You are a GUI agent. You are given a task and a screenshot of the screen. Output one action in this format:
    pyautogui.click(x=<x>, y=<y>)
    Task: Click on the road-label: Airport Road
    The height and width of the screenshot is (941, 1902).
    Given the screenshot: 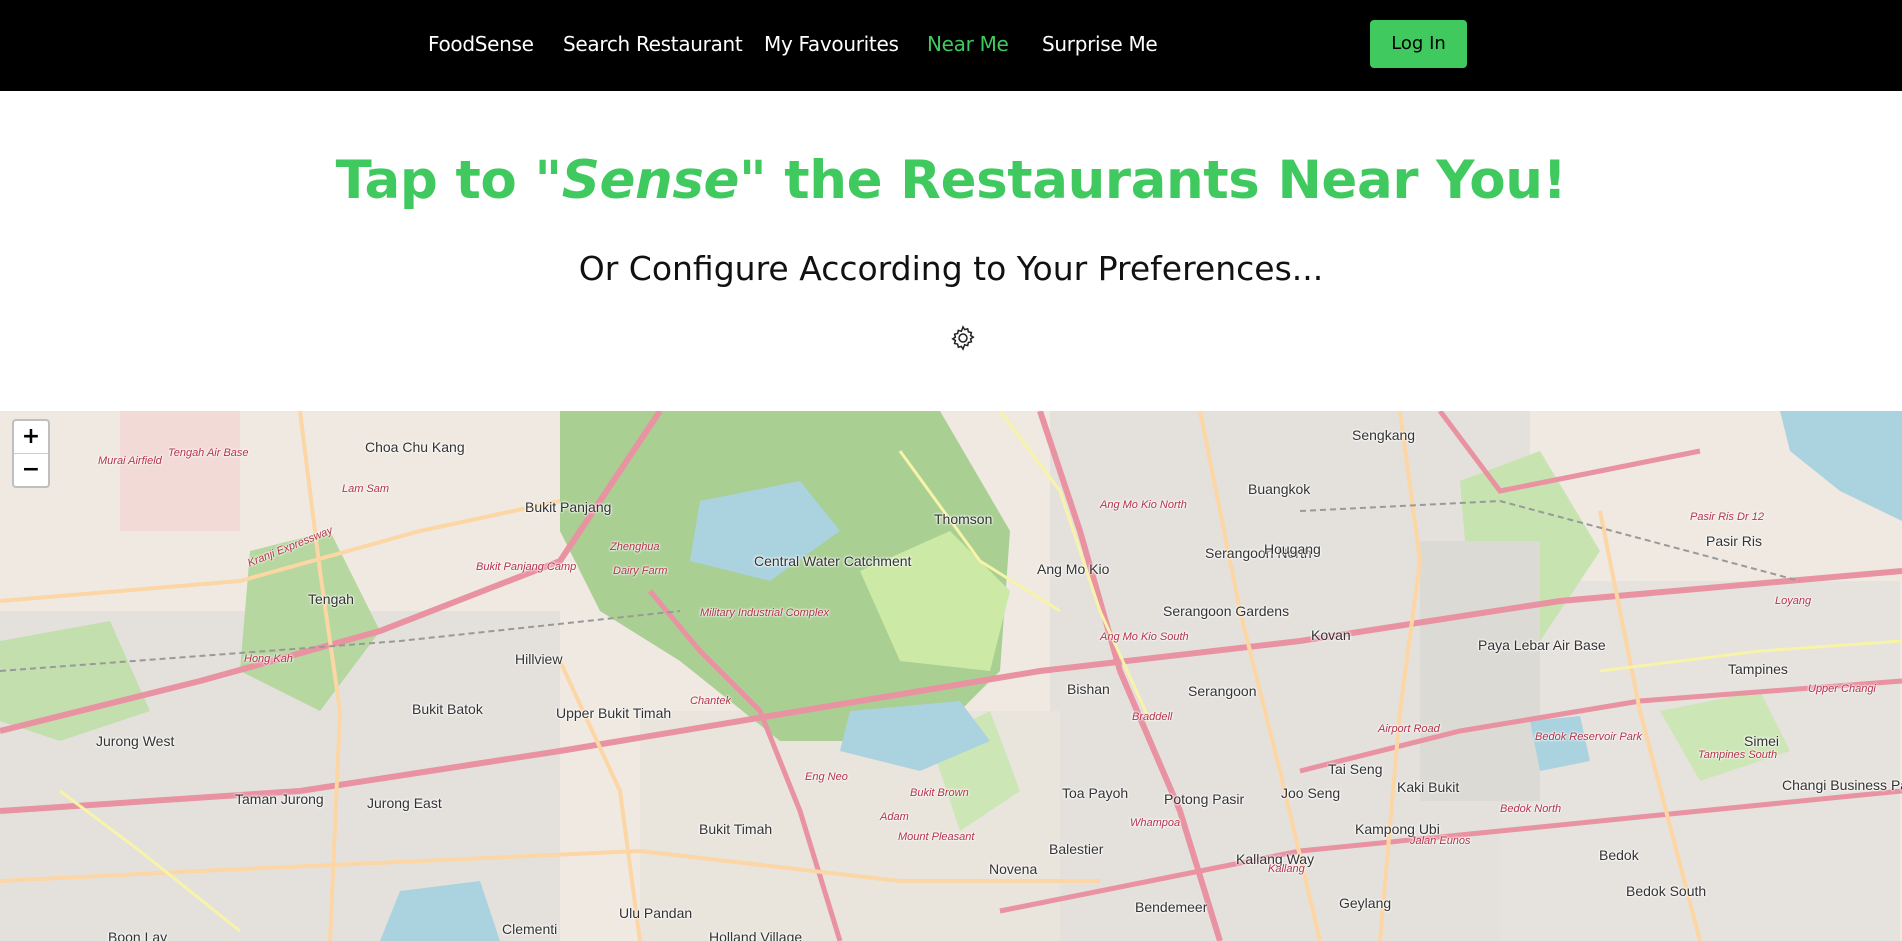 What is the action you would take?
    pyautogui.click(x=1409, y=729)
    